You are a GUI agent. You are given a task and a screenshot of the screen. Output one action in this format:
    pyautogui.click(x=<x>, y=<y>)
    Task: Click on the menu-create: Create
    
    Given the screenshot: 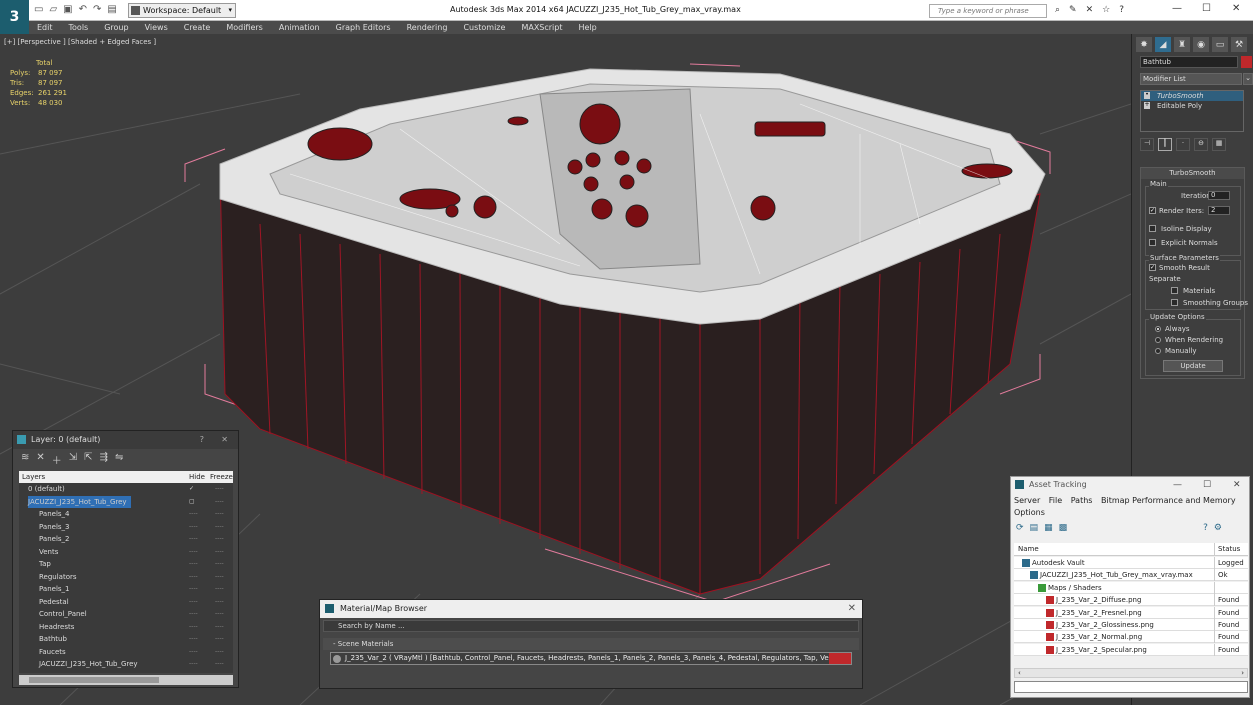 What is the action you would take?
    pyautogui.click(x=197, y=27)
    